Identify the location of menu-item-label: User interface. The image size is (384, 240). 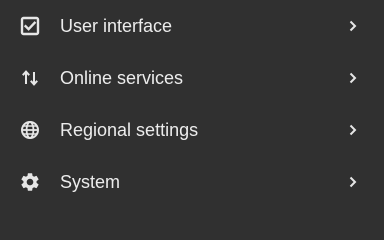
(116, 26).